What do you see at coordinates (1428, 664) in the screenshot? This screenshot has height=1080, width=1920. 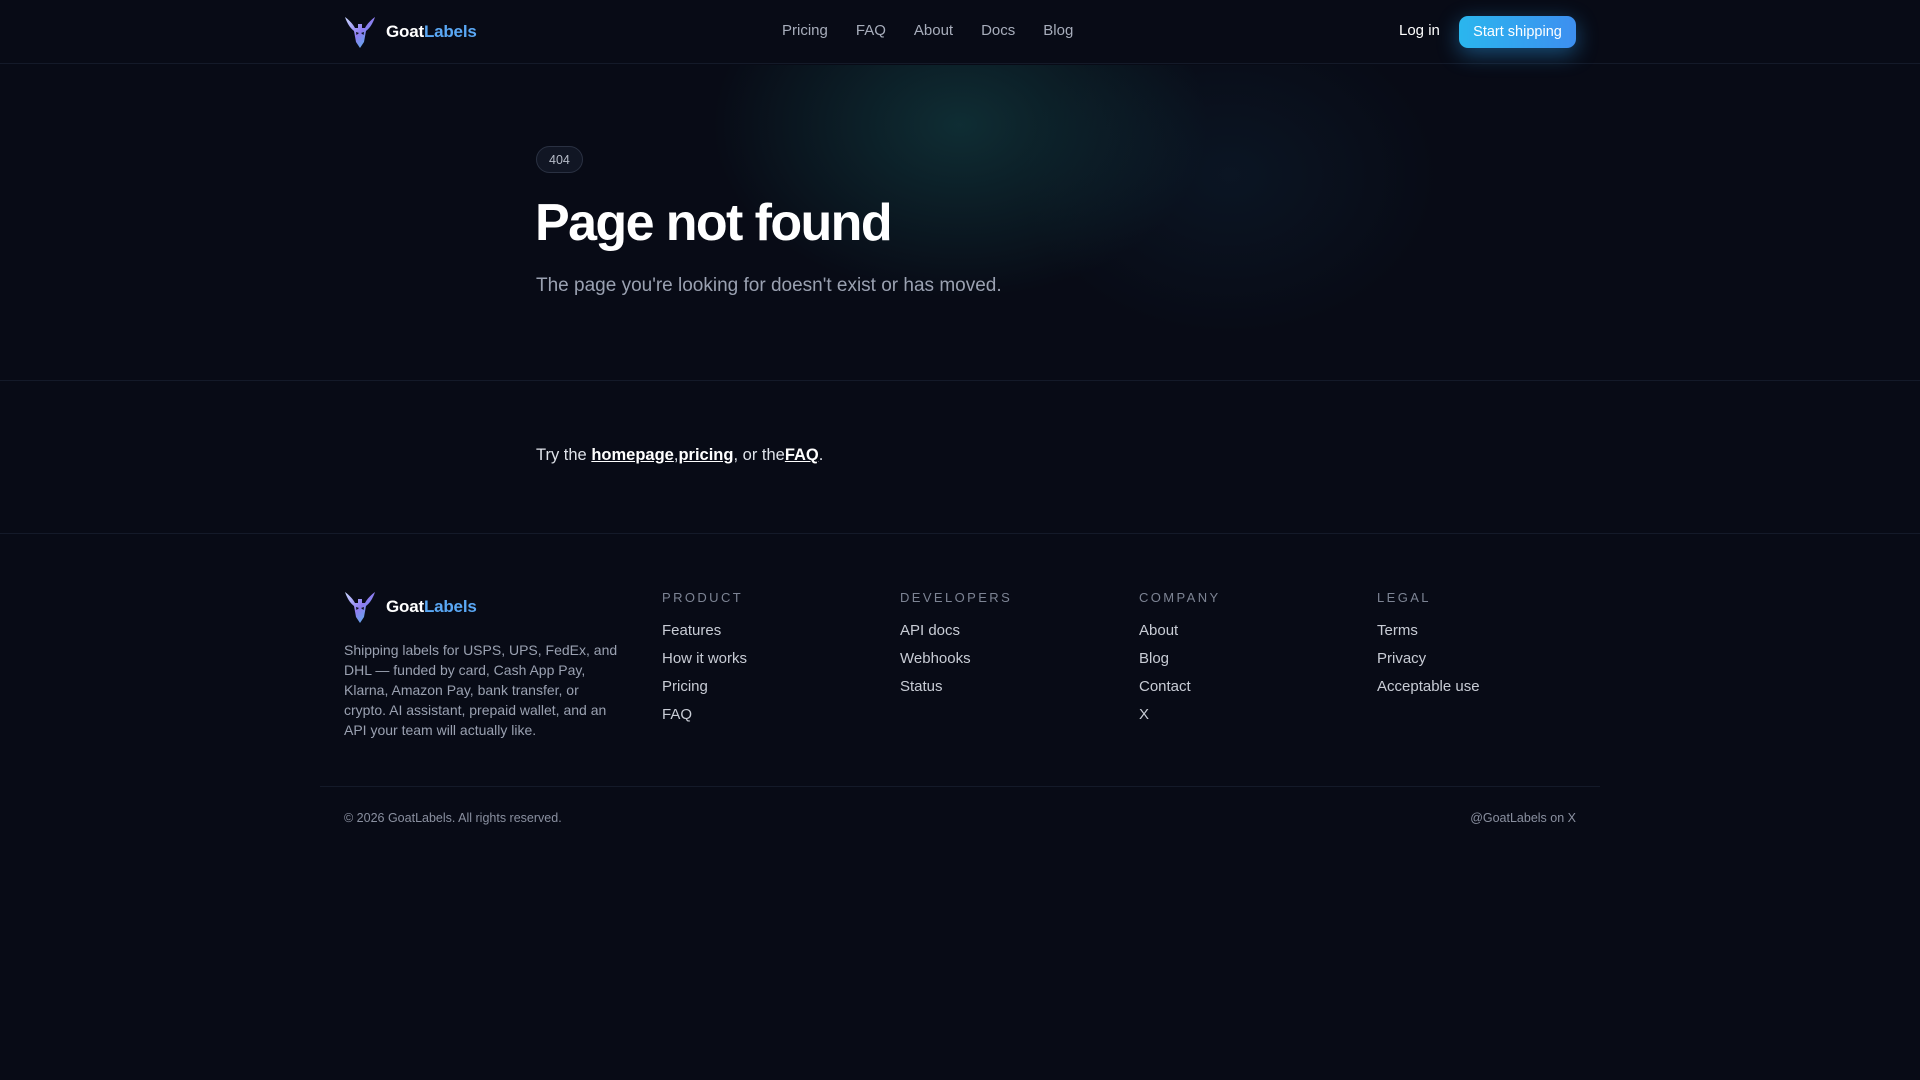 I see `footer-link-privacy: Privacy` at bounding box center [1428, 664].